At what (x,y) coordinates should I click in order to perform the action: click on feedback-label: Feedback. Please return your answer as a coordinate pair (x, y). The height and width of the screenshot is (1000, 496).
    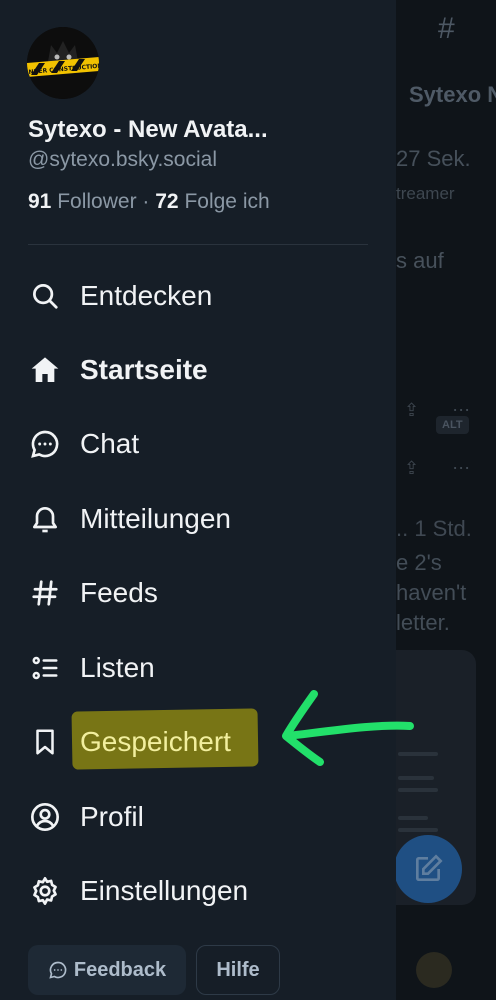
    Looking at the image, I should click on (120, 969).